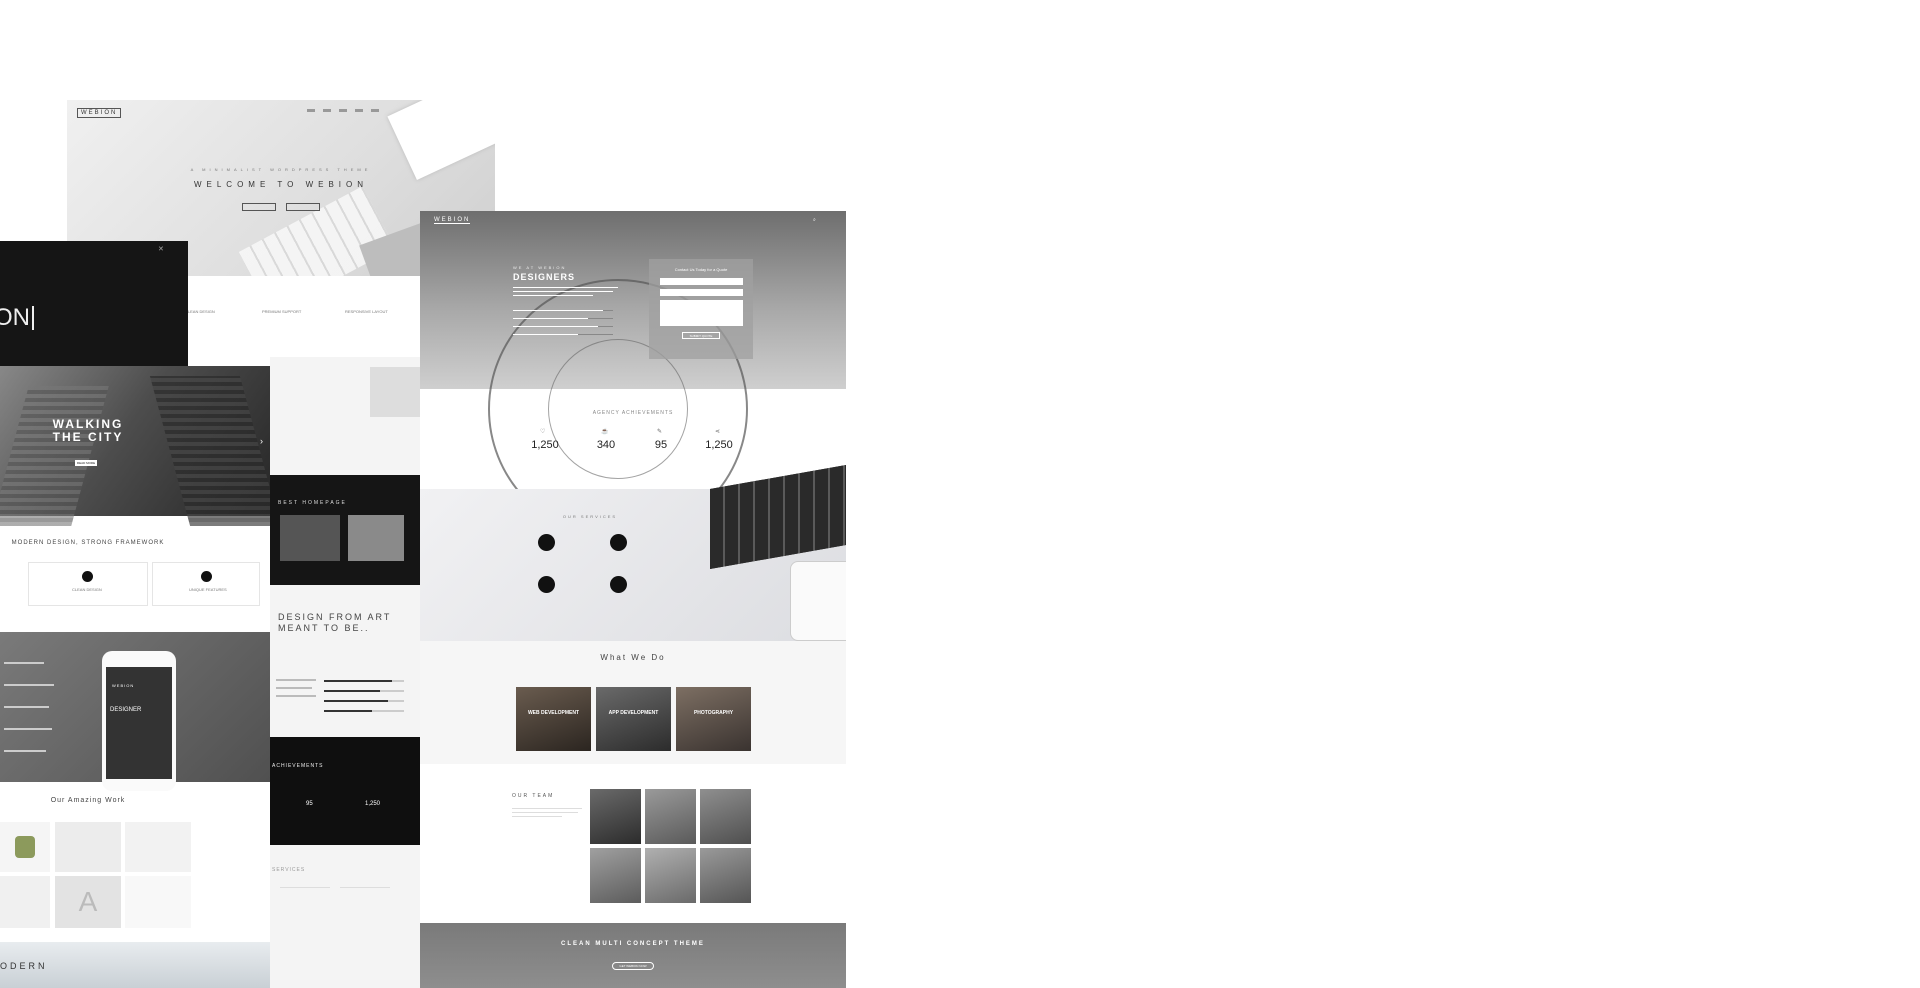  I want to click on project-card-2: APP DEVELOPMENT, so click(633, 719).